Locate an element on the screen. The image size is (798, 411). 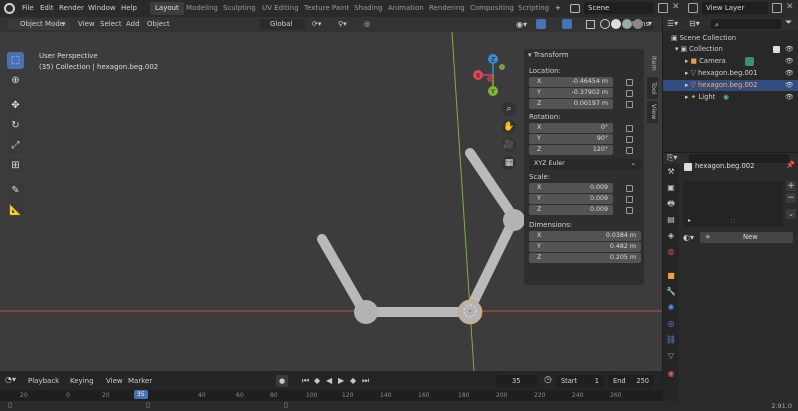
rotate-tool: ↻ is located at coordinates (15, 125).